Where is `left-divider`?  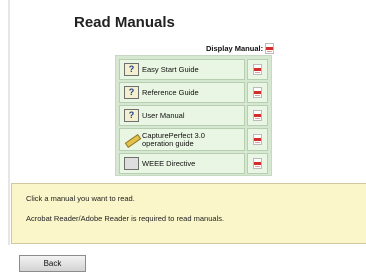
left-divider is located at coordinates (9, 122).